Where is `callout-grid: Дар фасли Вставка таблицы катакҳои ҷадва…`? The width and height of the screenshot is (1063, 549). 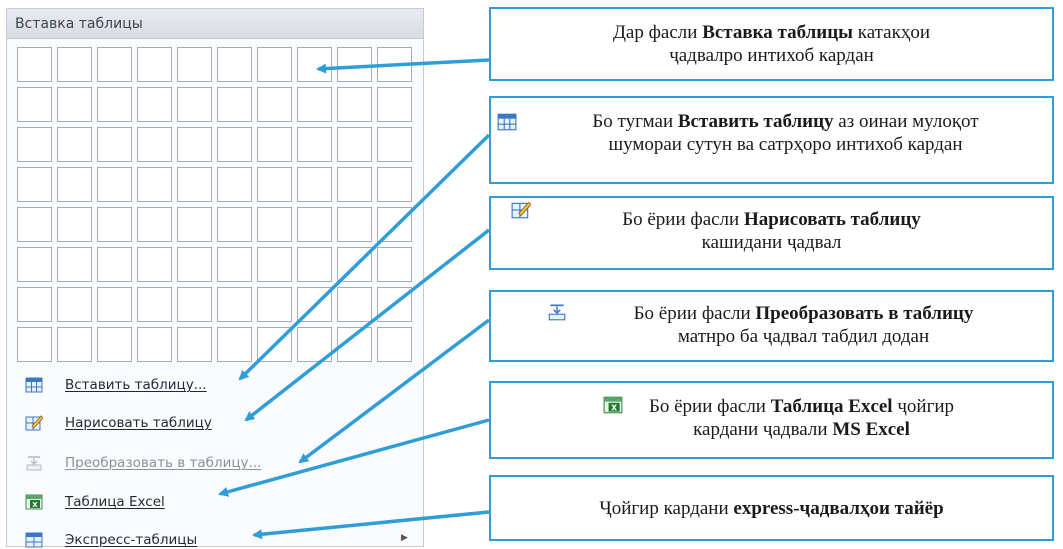 callout-grid: Дар фасли Вставка таблицы катакҳои ҷадва… is located at coordinates (771, 44).